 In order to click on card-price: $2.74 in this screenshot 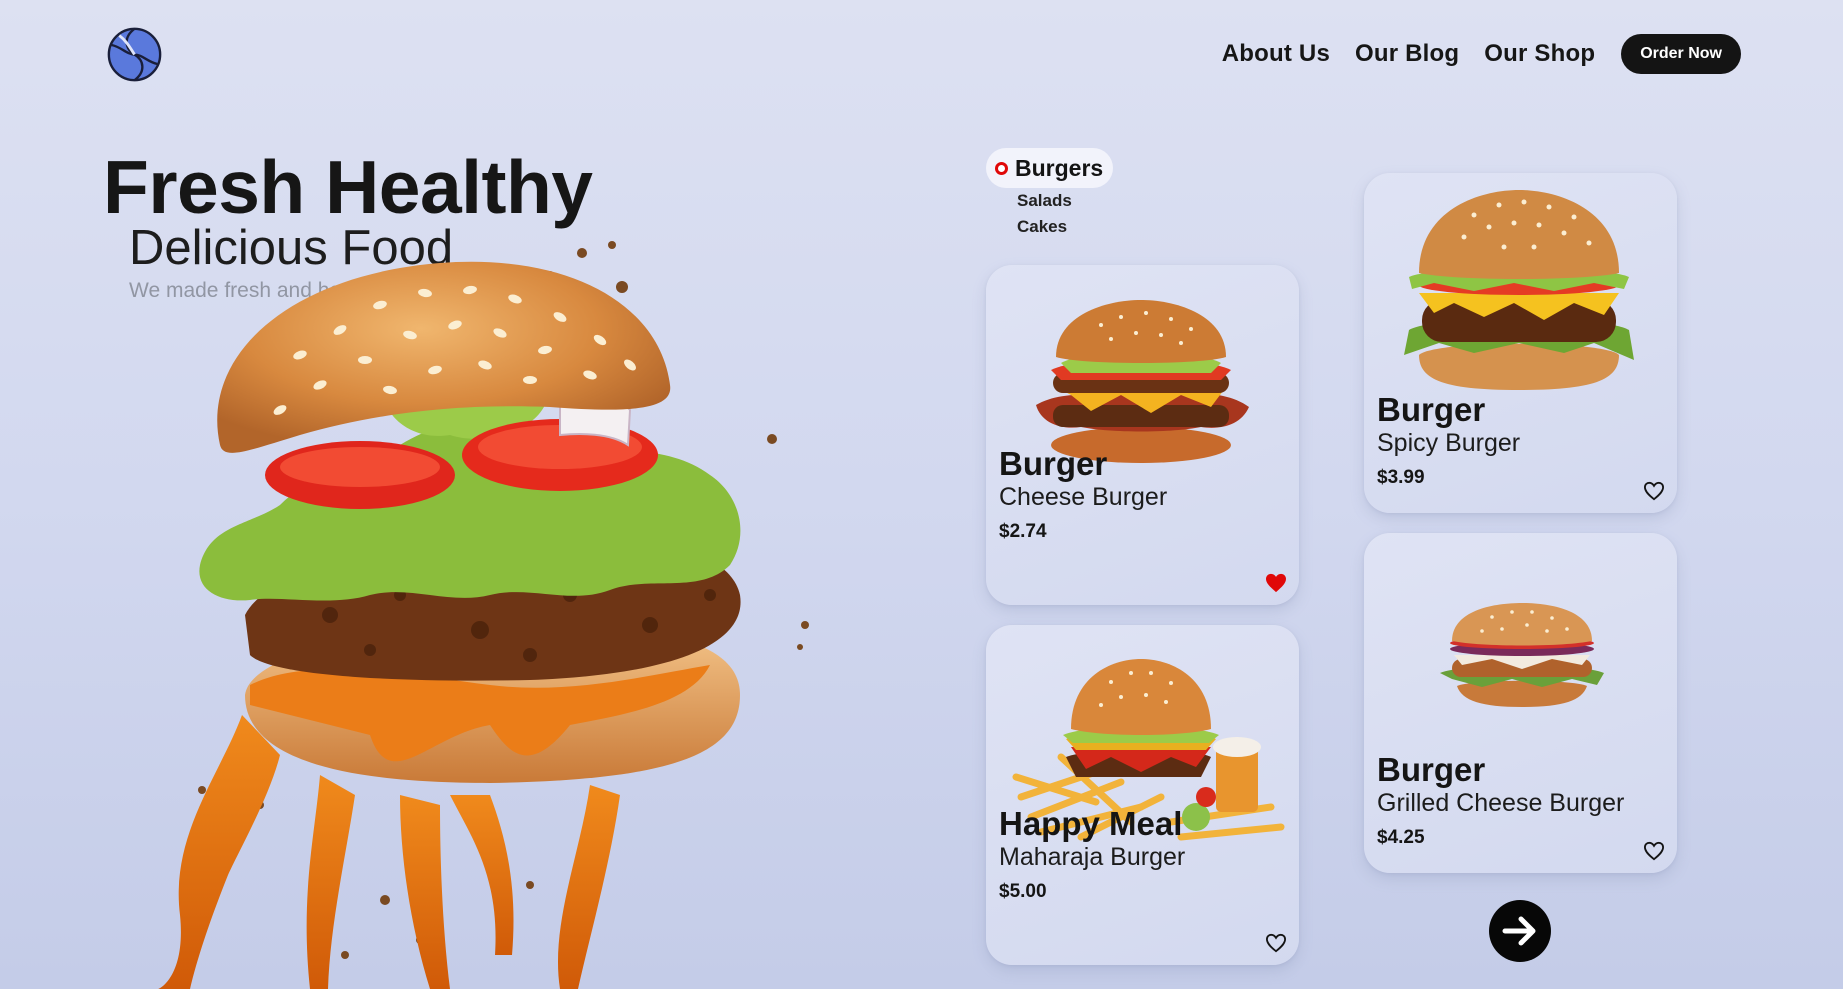, I will do `click(1023, 531)`.